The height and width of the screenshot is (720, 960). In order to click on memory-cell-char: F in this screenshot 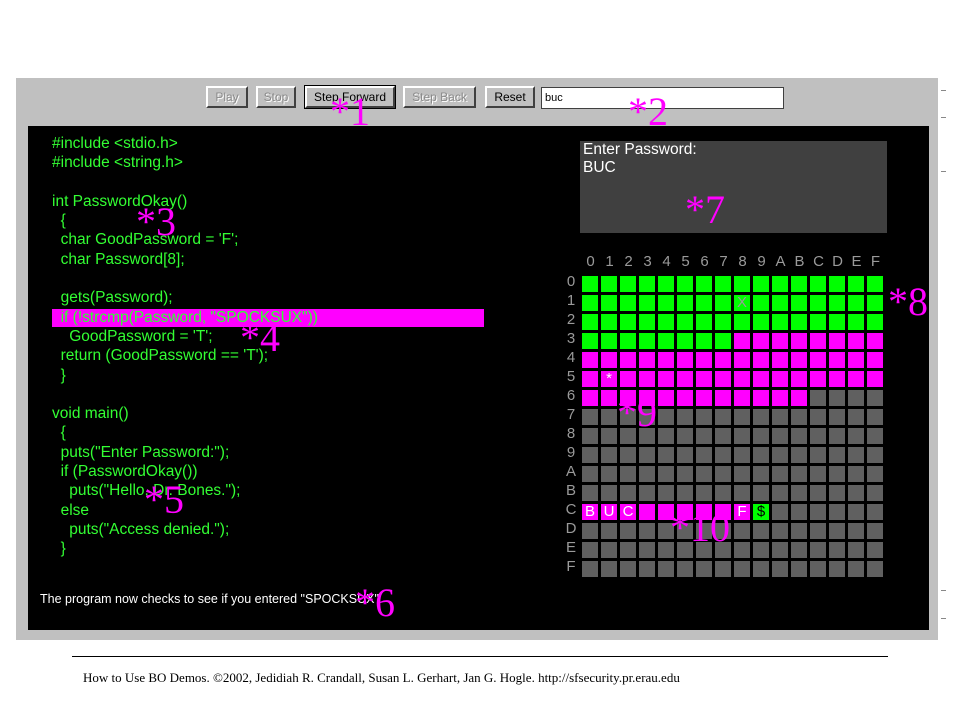, I will do `click(742, 511)`.